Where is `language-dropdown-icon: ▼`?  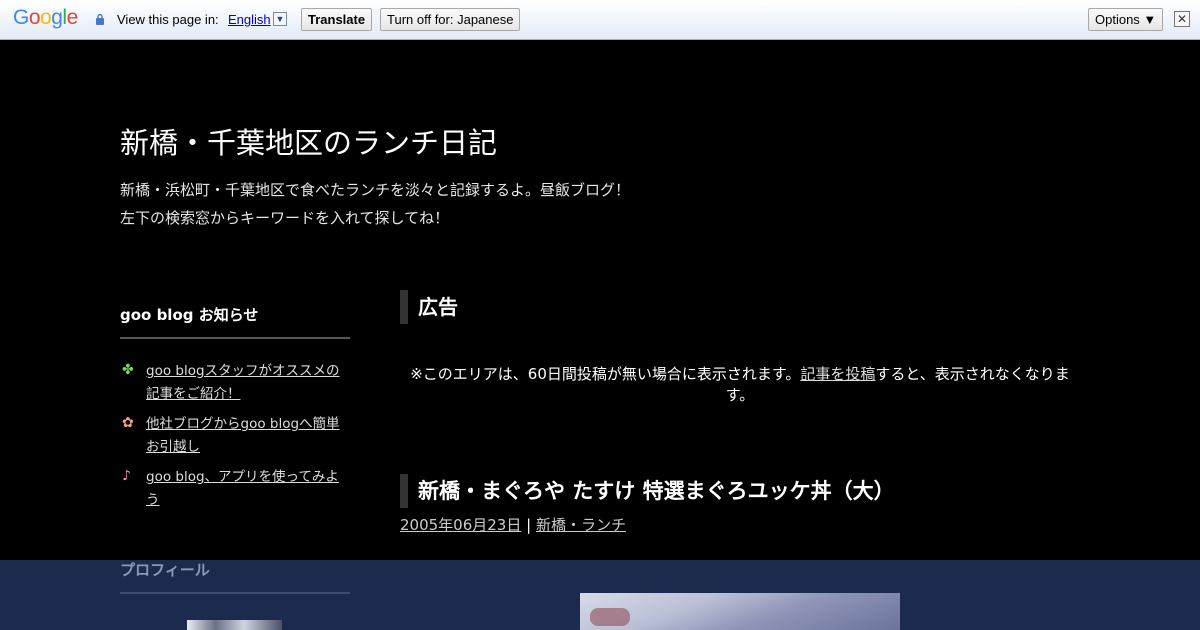
language-dropdown-icon: ▼ is located at coordinates (280, 19).